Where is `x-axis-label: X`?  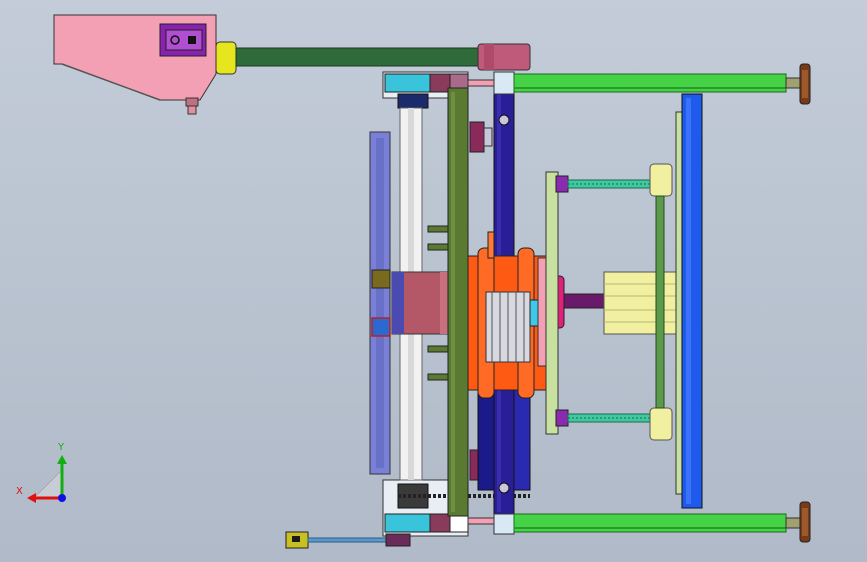 x-axis-label: X is located at coordinates (19, 491).